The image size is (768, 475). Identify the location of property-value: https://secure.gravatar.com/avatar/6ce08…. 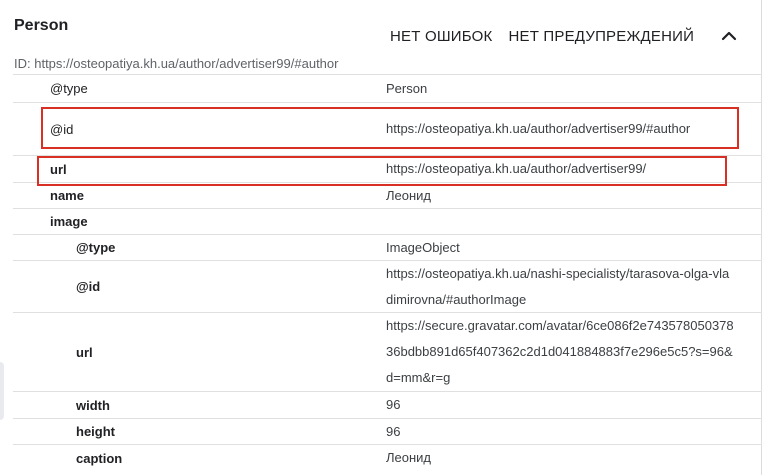
(560, 351).